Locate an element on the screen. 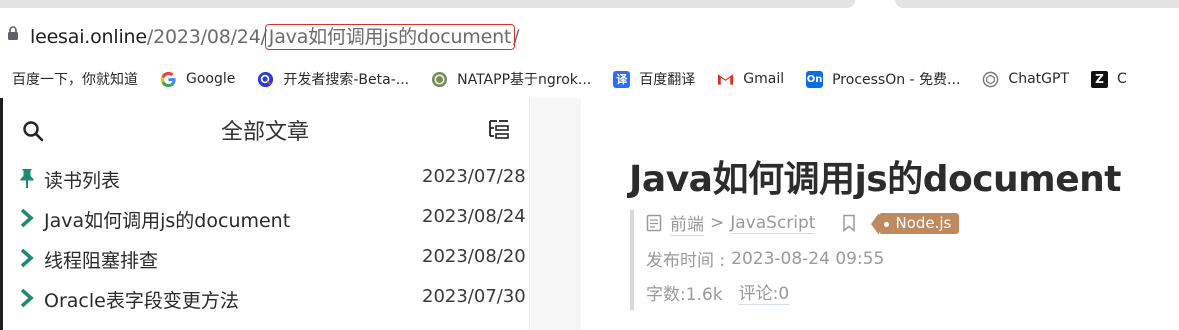 This screenshot has width=1179, height=330. publish-time: 2023-08-24 09:55 is located at coordinates (808, 258).